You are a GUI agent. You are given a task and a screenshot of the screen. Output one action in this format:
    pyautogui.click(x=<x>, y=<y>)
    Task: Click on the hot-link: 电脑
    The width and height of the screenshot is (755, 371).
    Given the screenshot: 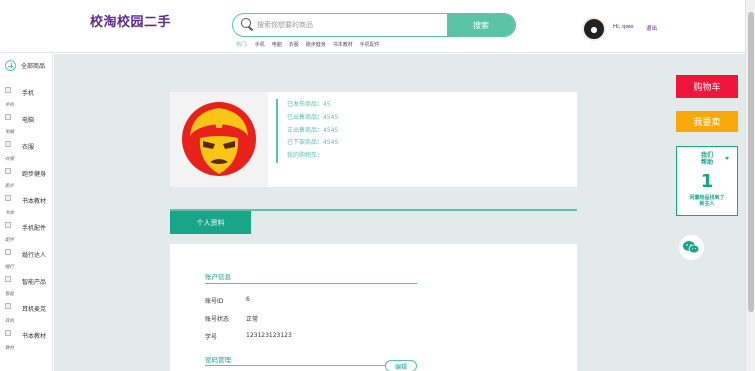 What is the action you would take?
    pyautogui.click(x=277, y=44)
    